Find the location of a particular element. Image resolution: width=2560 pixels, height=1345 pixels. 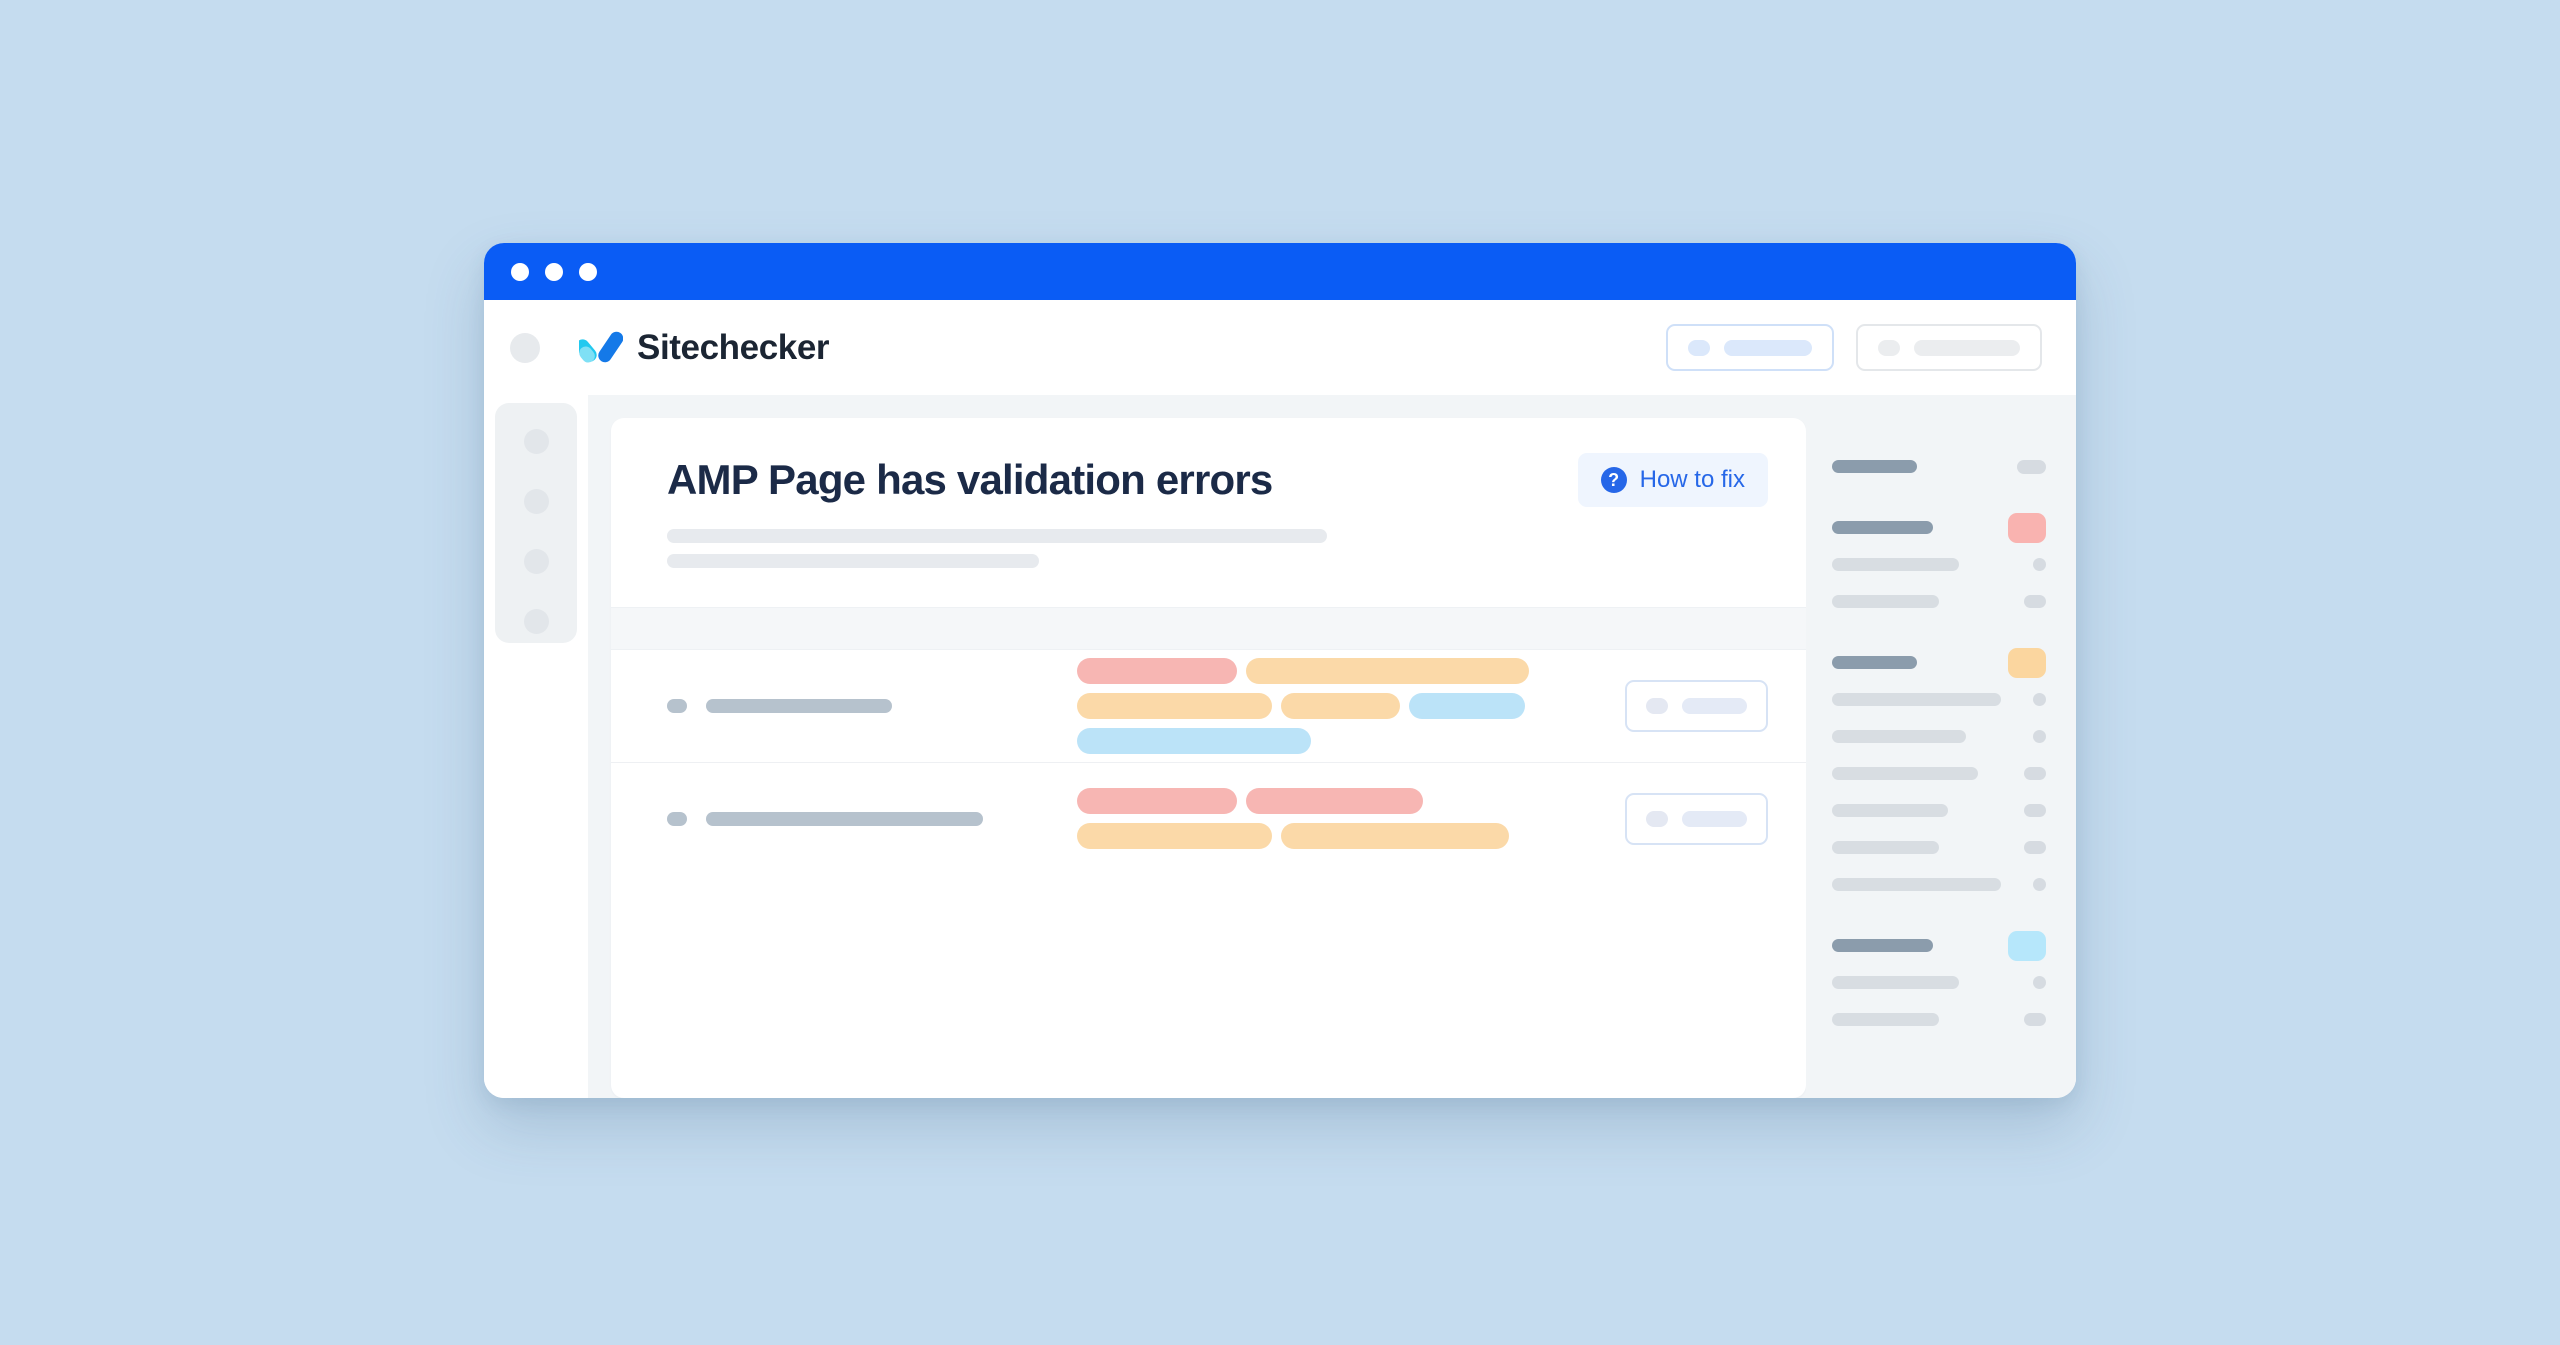

table-header-strip is located at coordinates (1208, 628).